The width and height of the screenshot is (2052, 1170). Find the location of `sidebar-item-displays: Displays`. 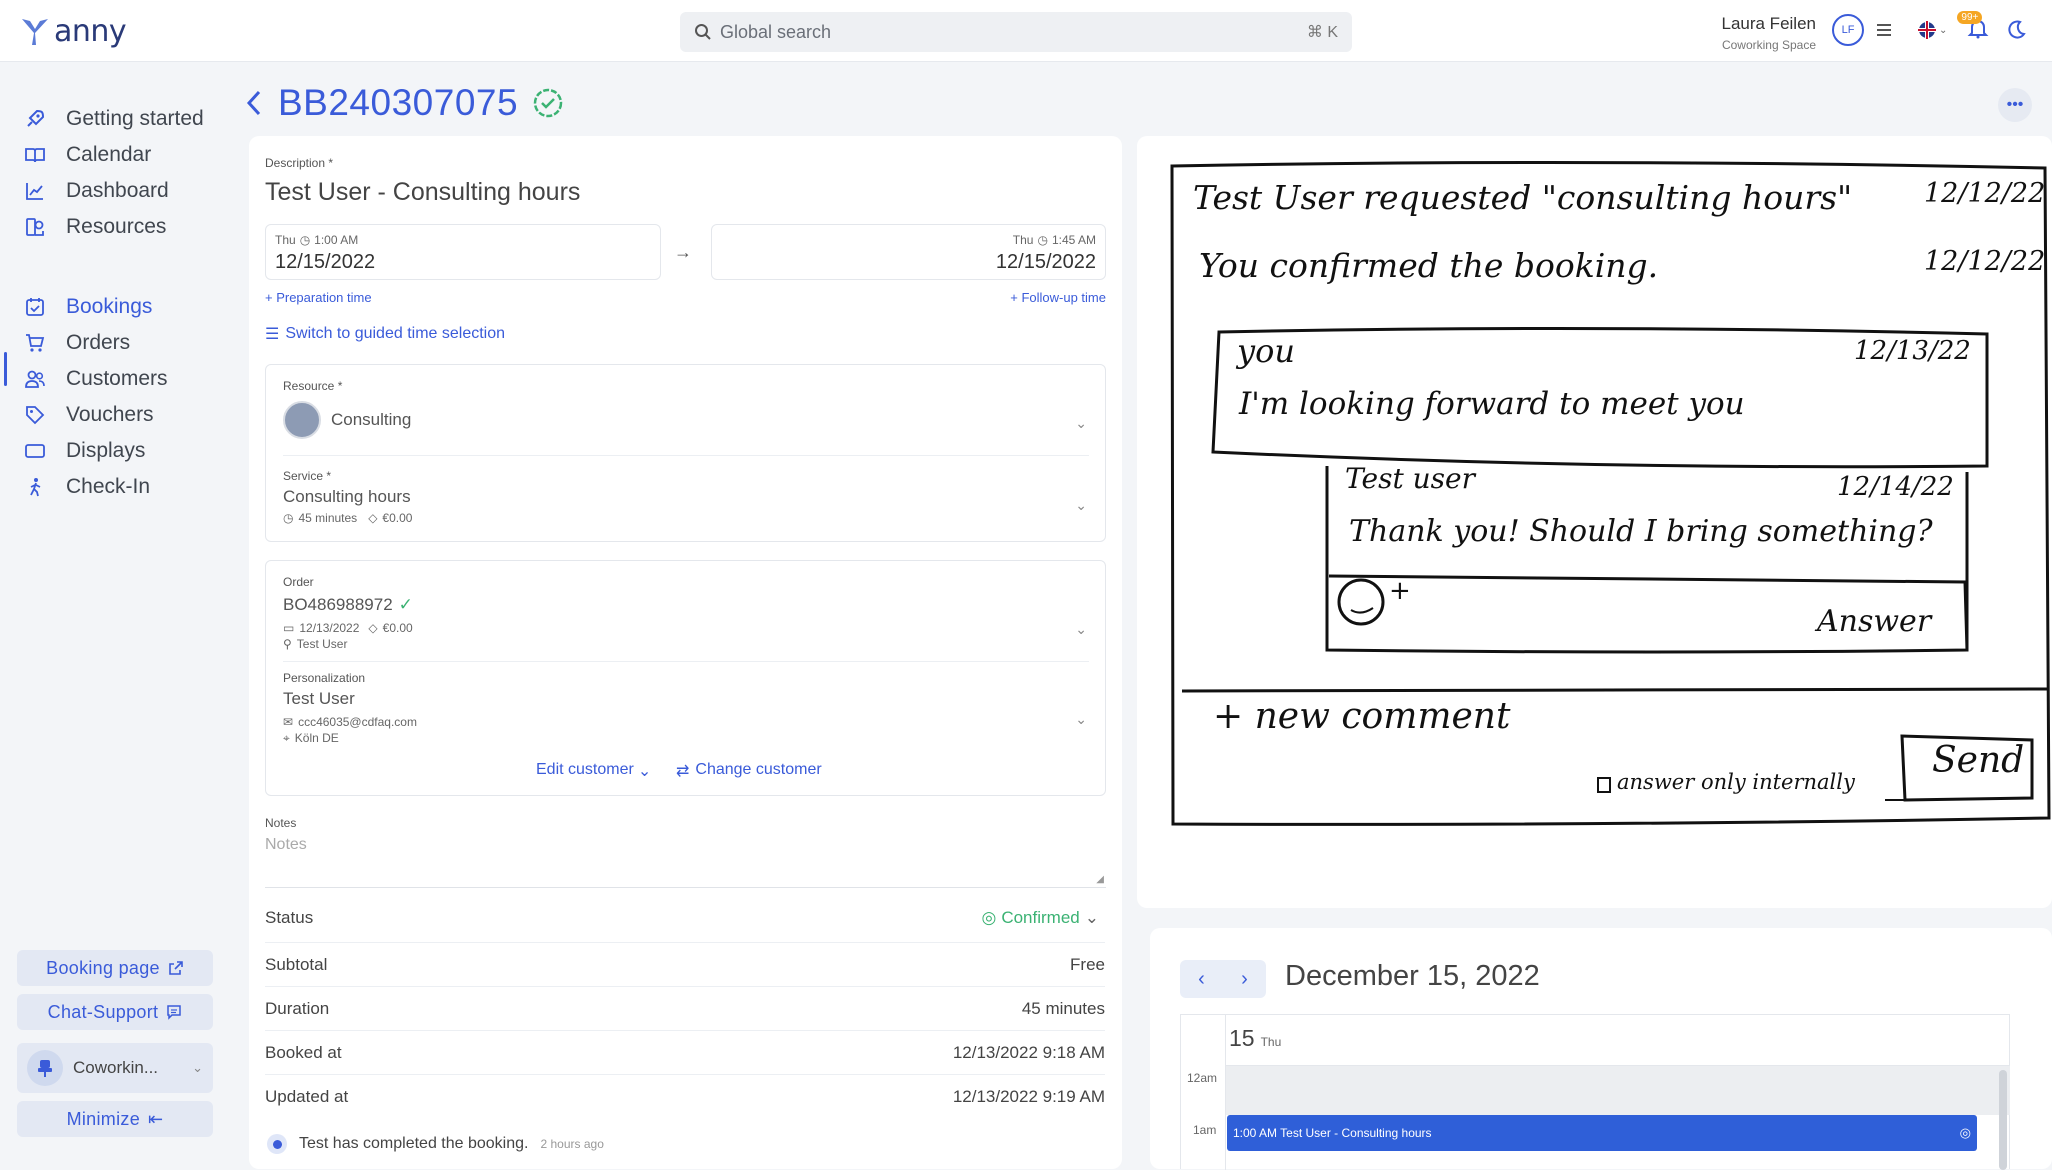

sidebar-item-displays: Displays is located at coordinates (83, 451).